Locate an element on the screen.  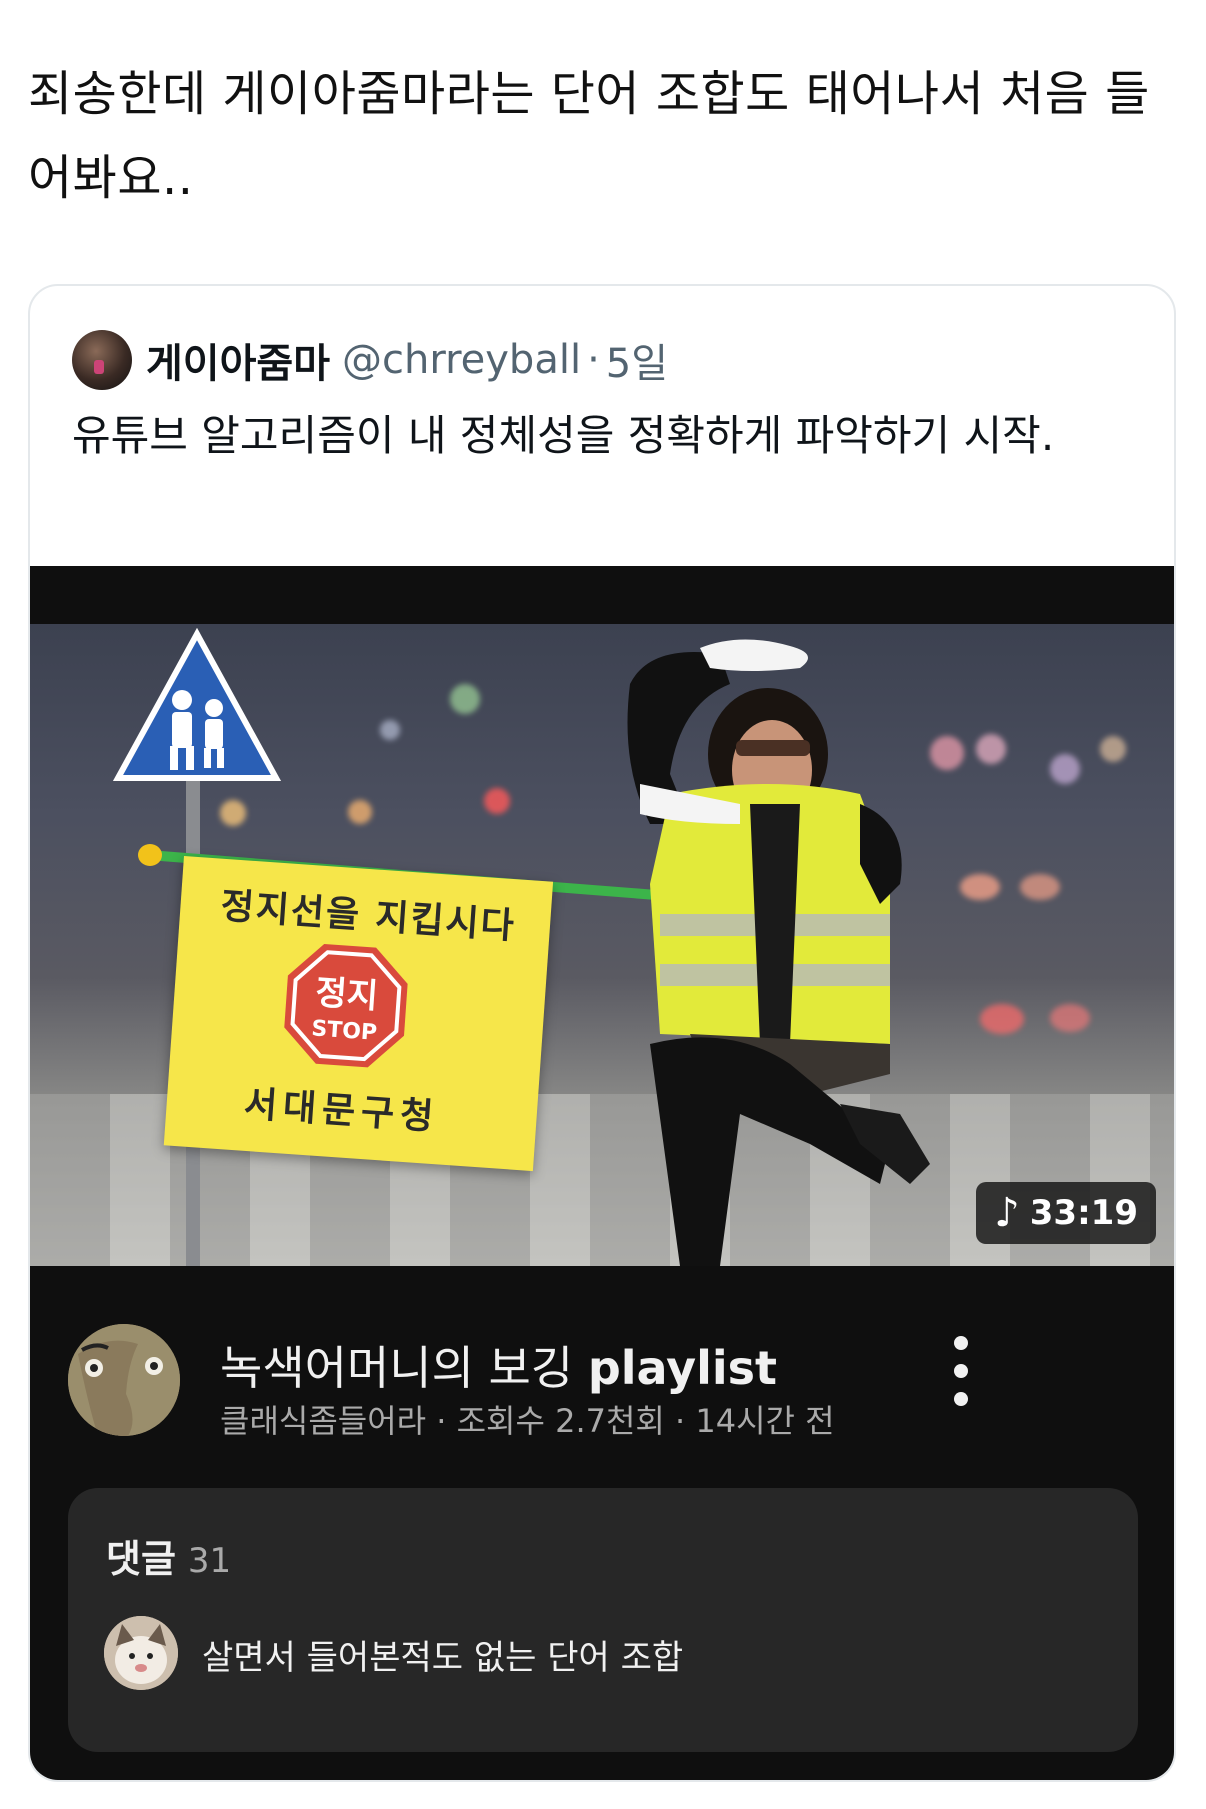
stop-sign-icon: 정지 STOP is located at coordinates (346, 1005).